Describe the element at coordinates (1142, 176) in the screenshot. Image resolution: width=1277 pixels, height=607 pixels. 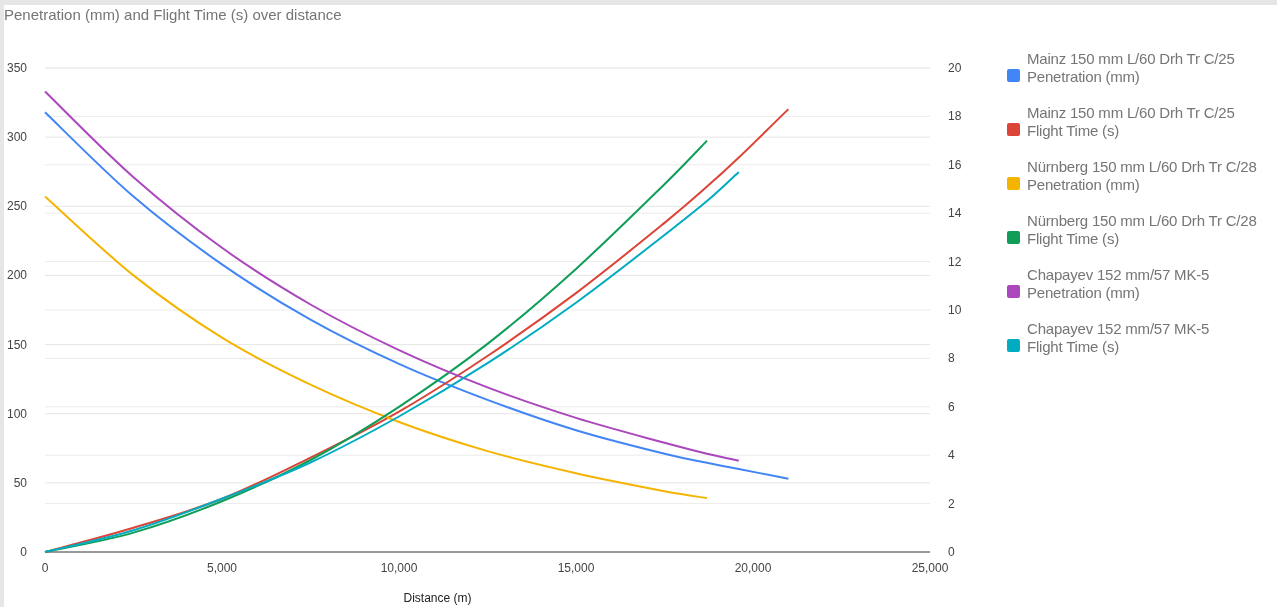
I see `legend-label: Nürnberg 150 mm L/60 Drh Tr C/28 Penetration (mm)` at that location.